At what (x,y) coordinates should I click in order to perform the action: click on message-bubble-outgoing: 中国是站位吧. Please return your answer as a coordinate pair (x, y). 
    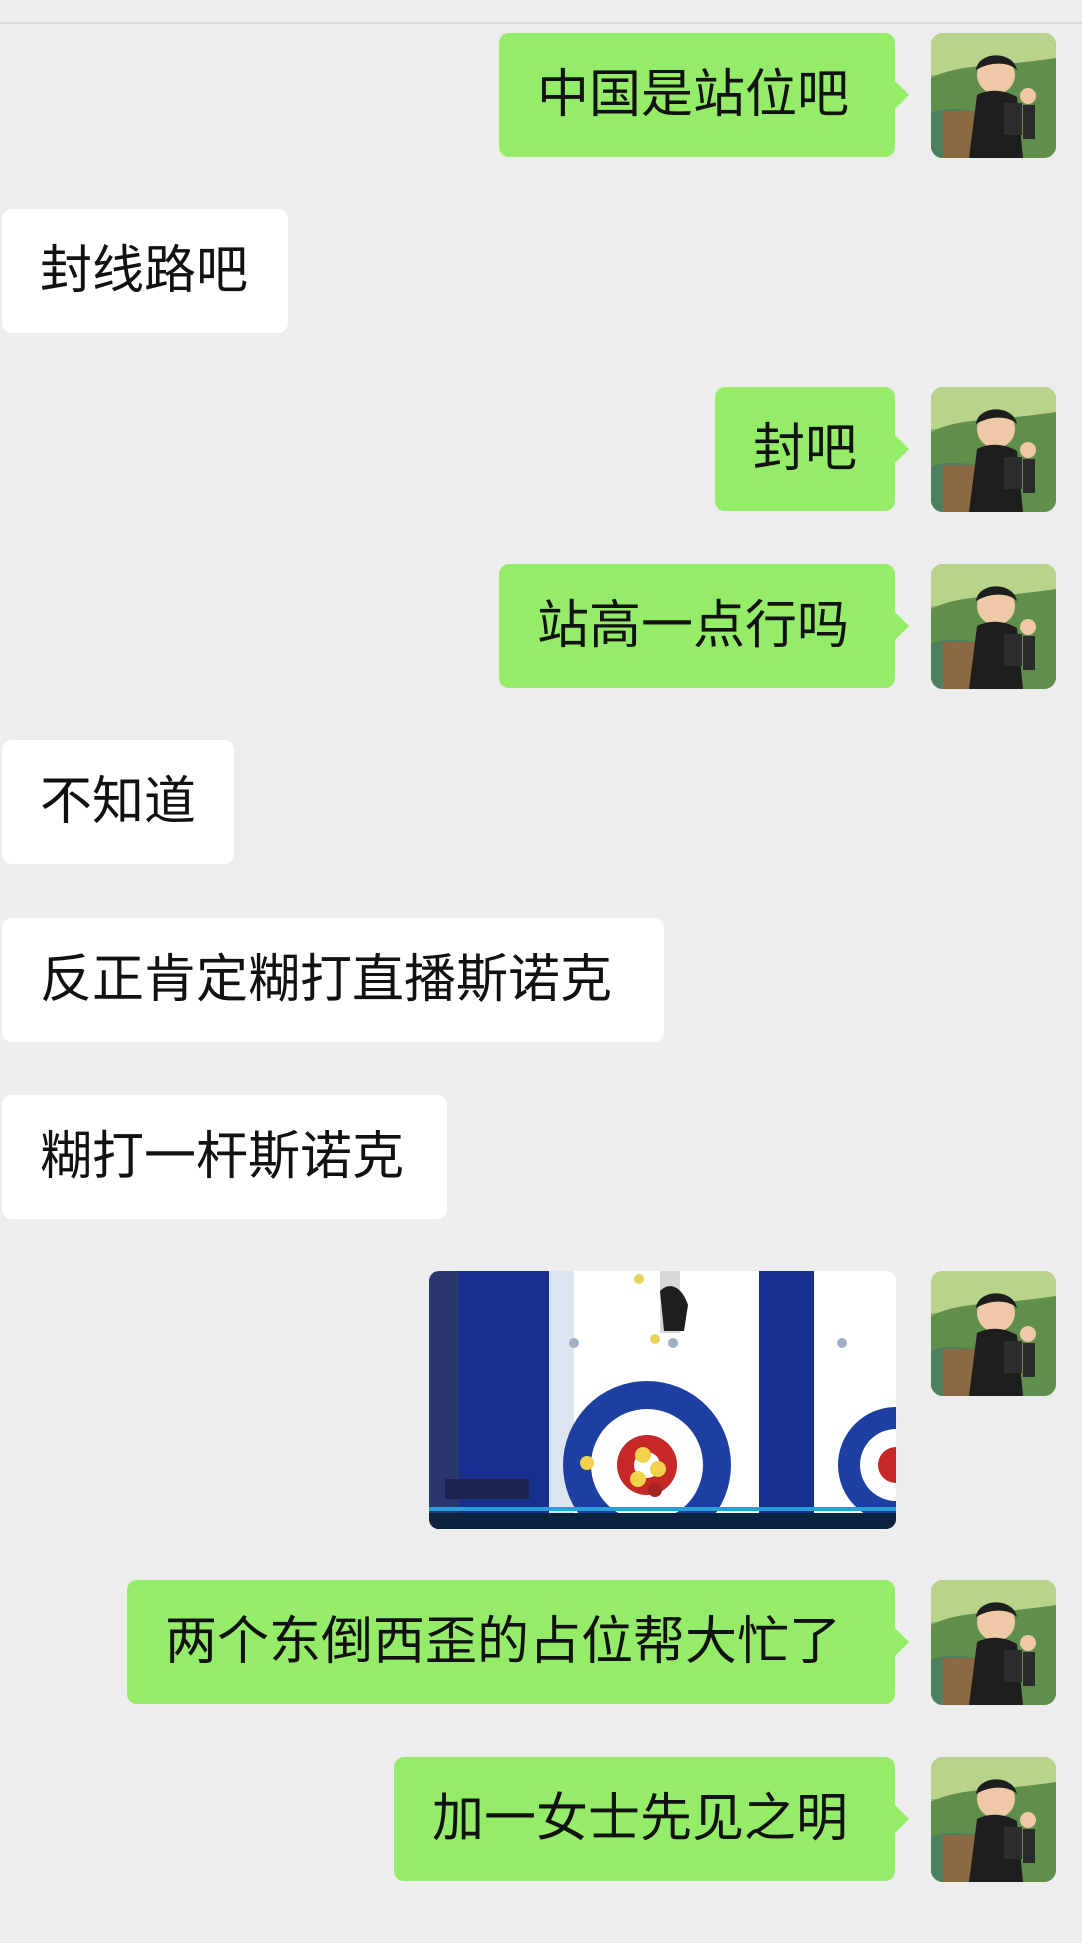
    Looking at the image, I should click on (704, 95).